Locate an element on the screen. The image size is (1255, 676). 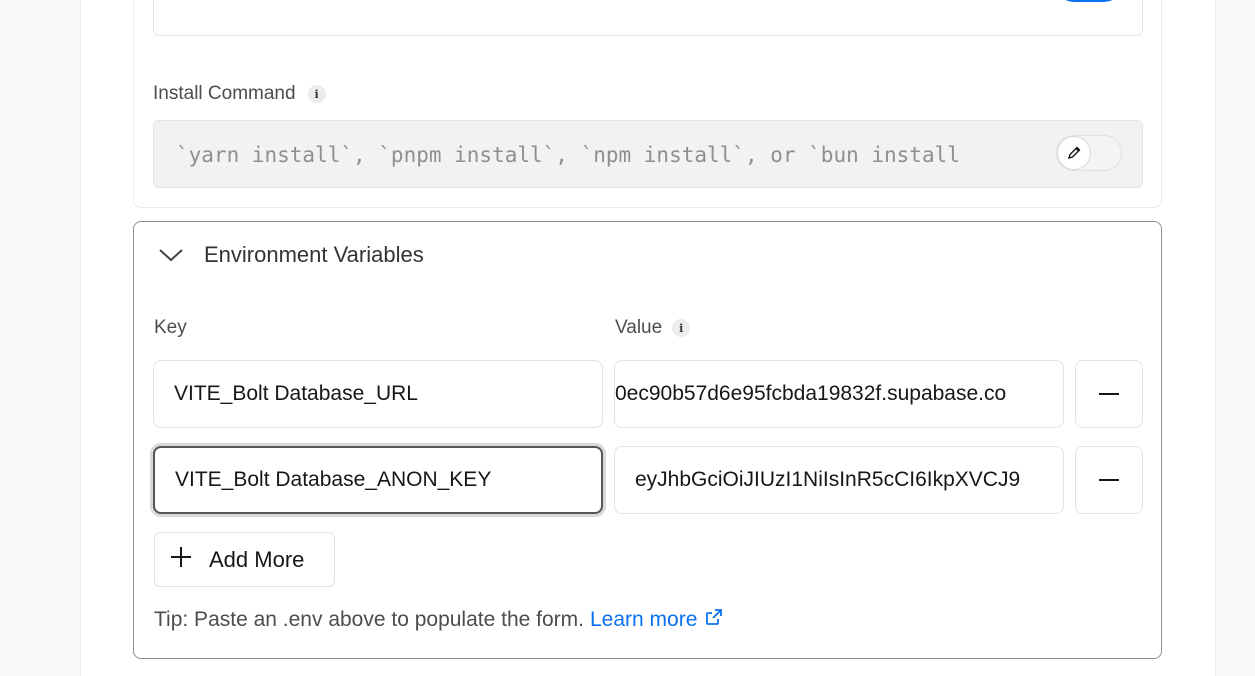
env-value-text: eyJhbGciOiJIUzI1NiIsInR5cCI6IkpXVCJ9 is located at coordinates (828, 479).